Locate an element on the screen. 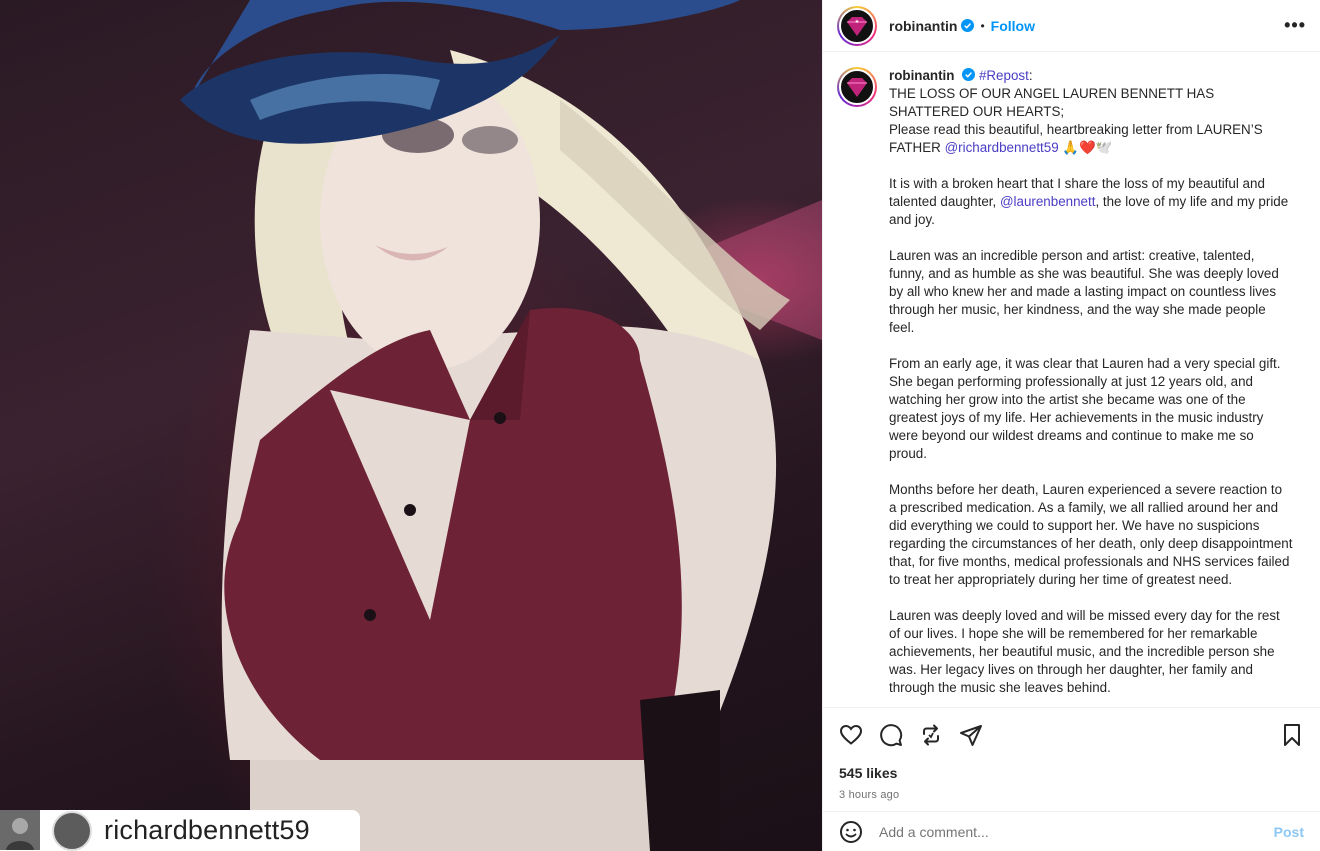  repost-hashtag: #Repost is located at coordinates (1004, 75).